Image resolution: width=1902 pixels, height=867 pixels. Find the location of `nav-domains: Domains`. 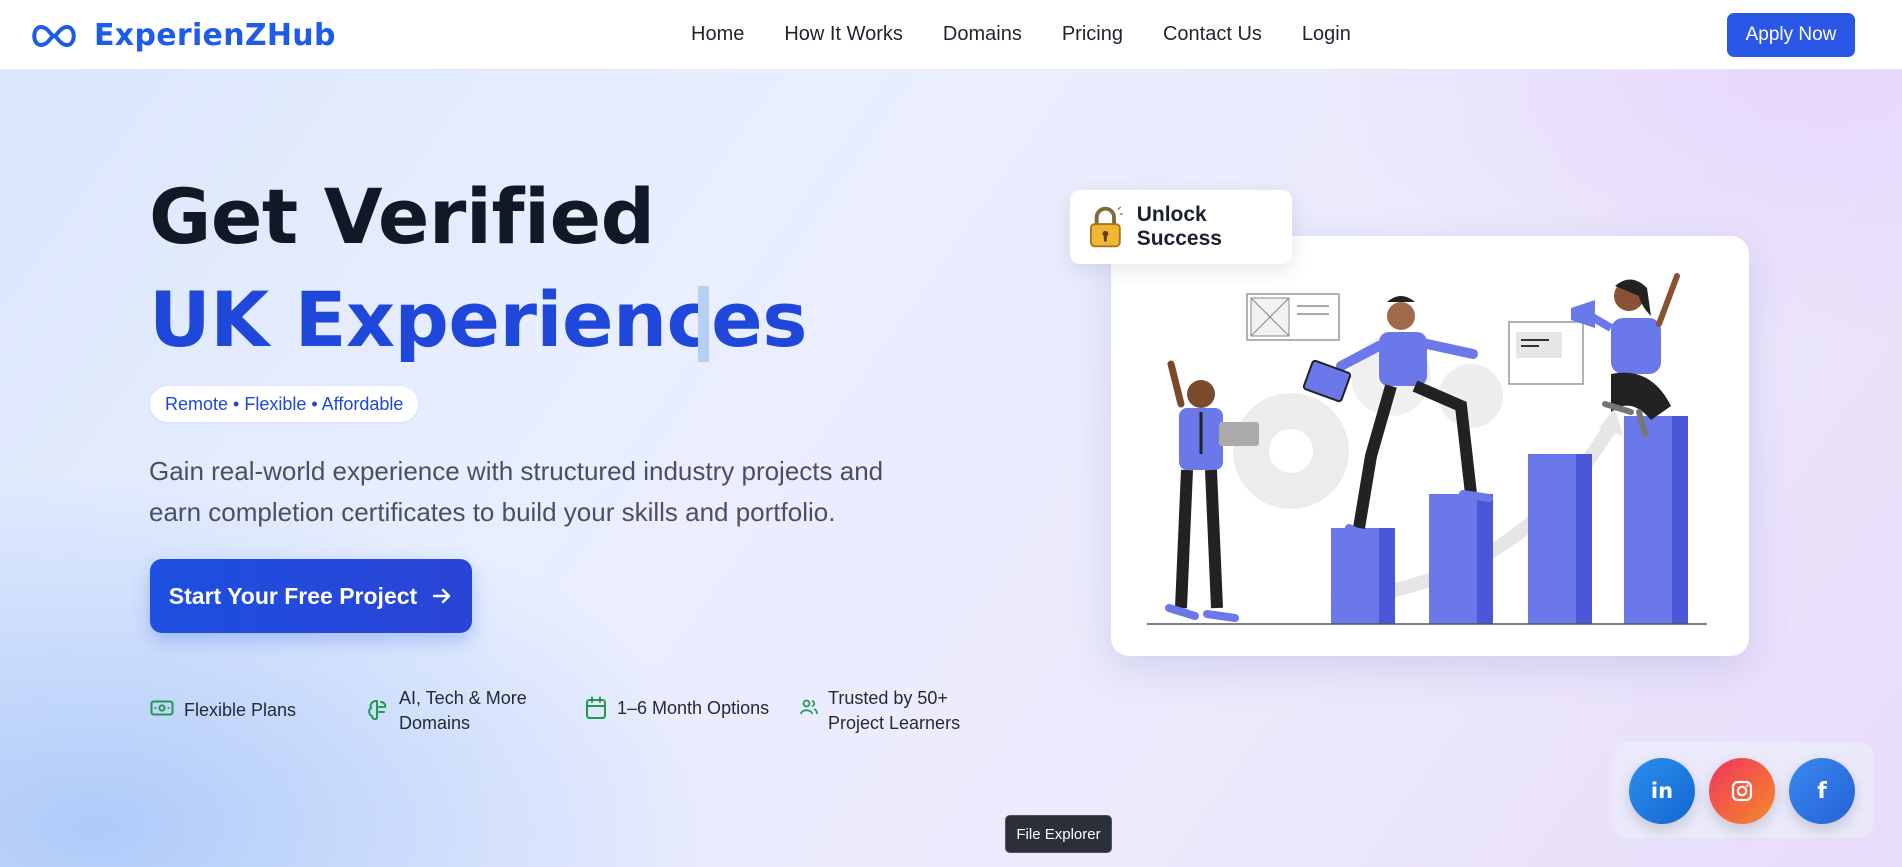

nav-domains: Domains is located at coordinates (982, 34).